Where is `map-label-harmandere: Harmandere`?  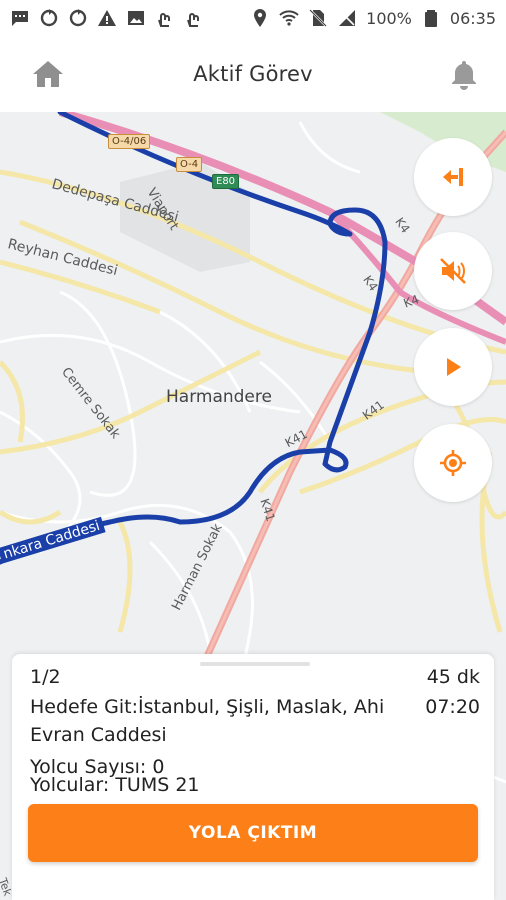
map-label-harmandere: Harmandere is located at coordinates (219, 397).